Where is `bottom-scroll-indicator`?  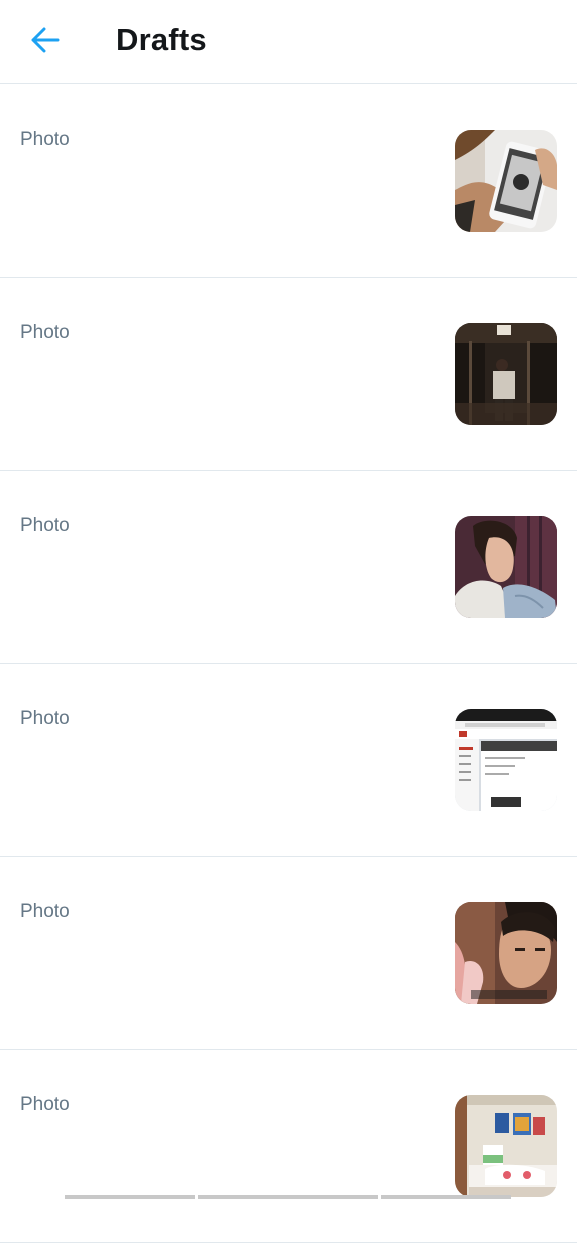 bottom-scroll-indicator is located at coordinates (288, 1197).